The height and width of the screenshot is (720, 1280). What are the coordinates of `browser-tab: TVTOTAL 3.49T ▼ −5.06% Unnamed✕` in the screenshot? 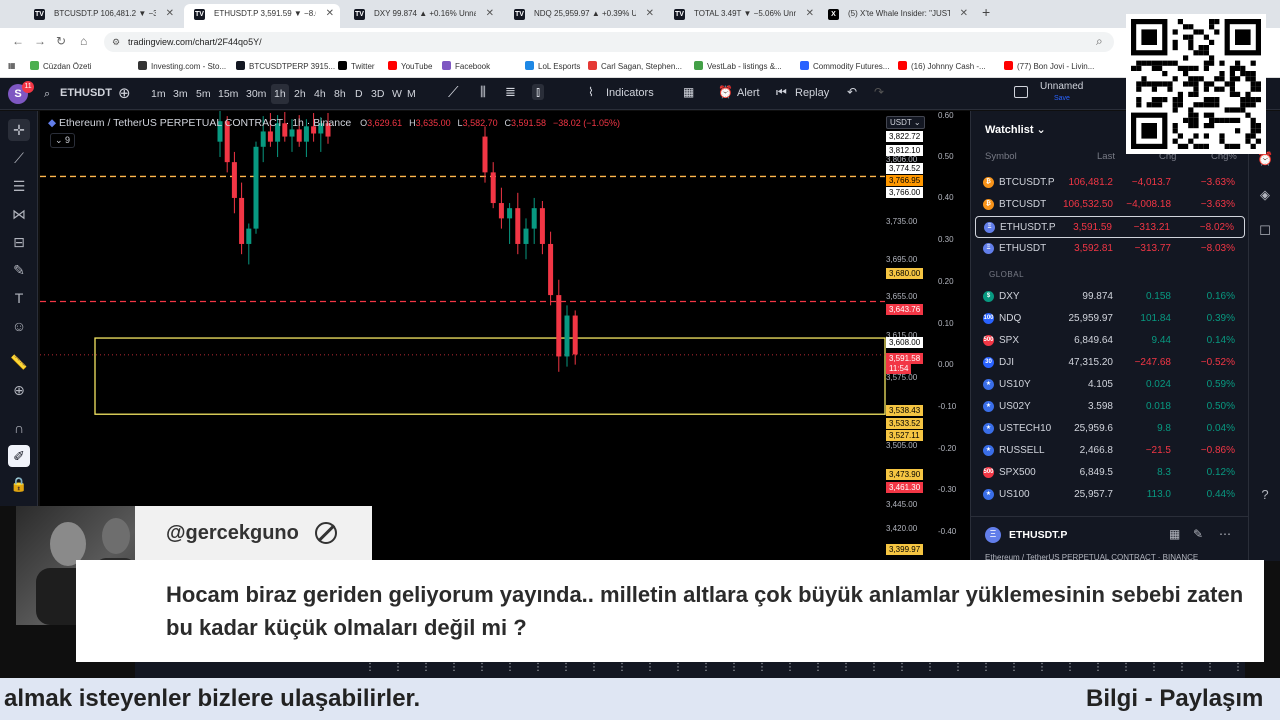 It's located at (742, 16).